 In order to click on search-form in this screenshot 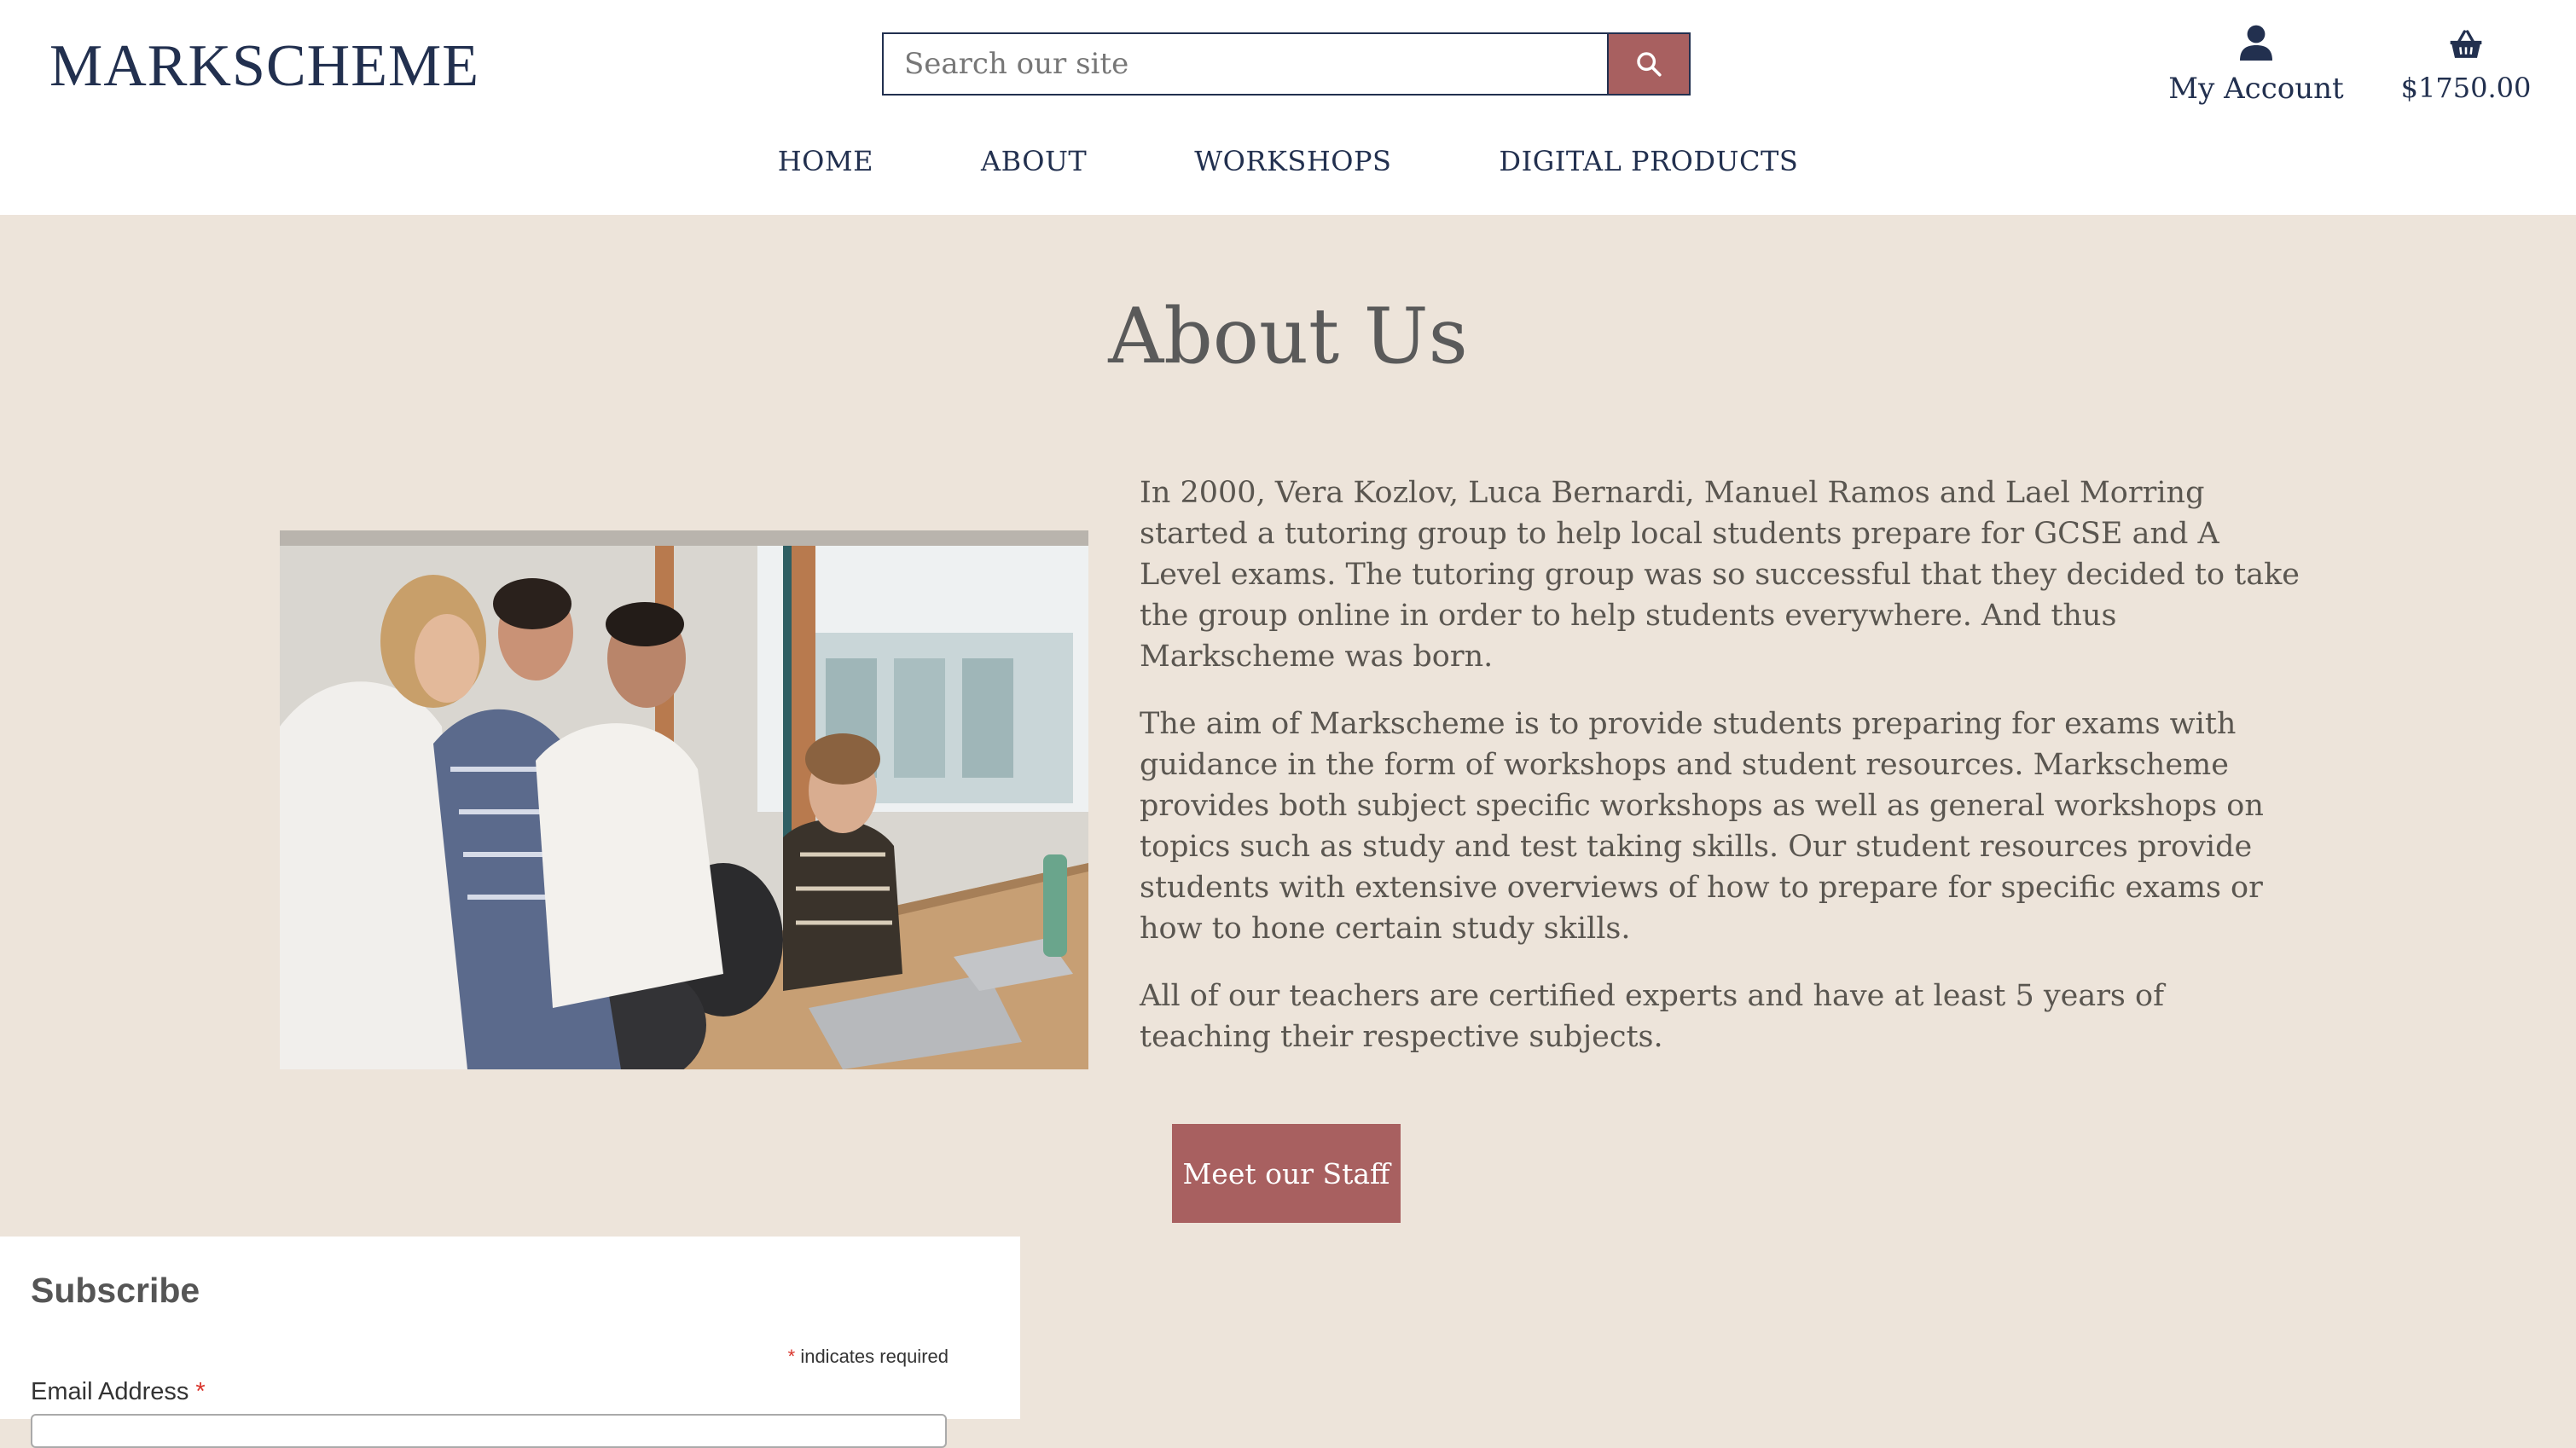, I will do `click(1286, 64)`.